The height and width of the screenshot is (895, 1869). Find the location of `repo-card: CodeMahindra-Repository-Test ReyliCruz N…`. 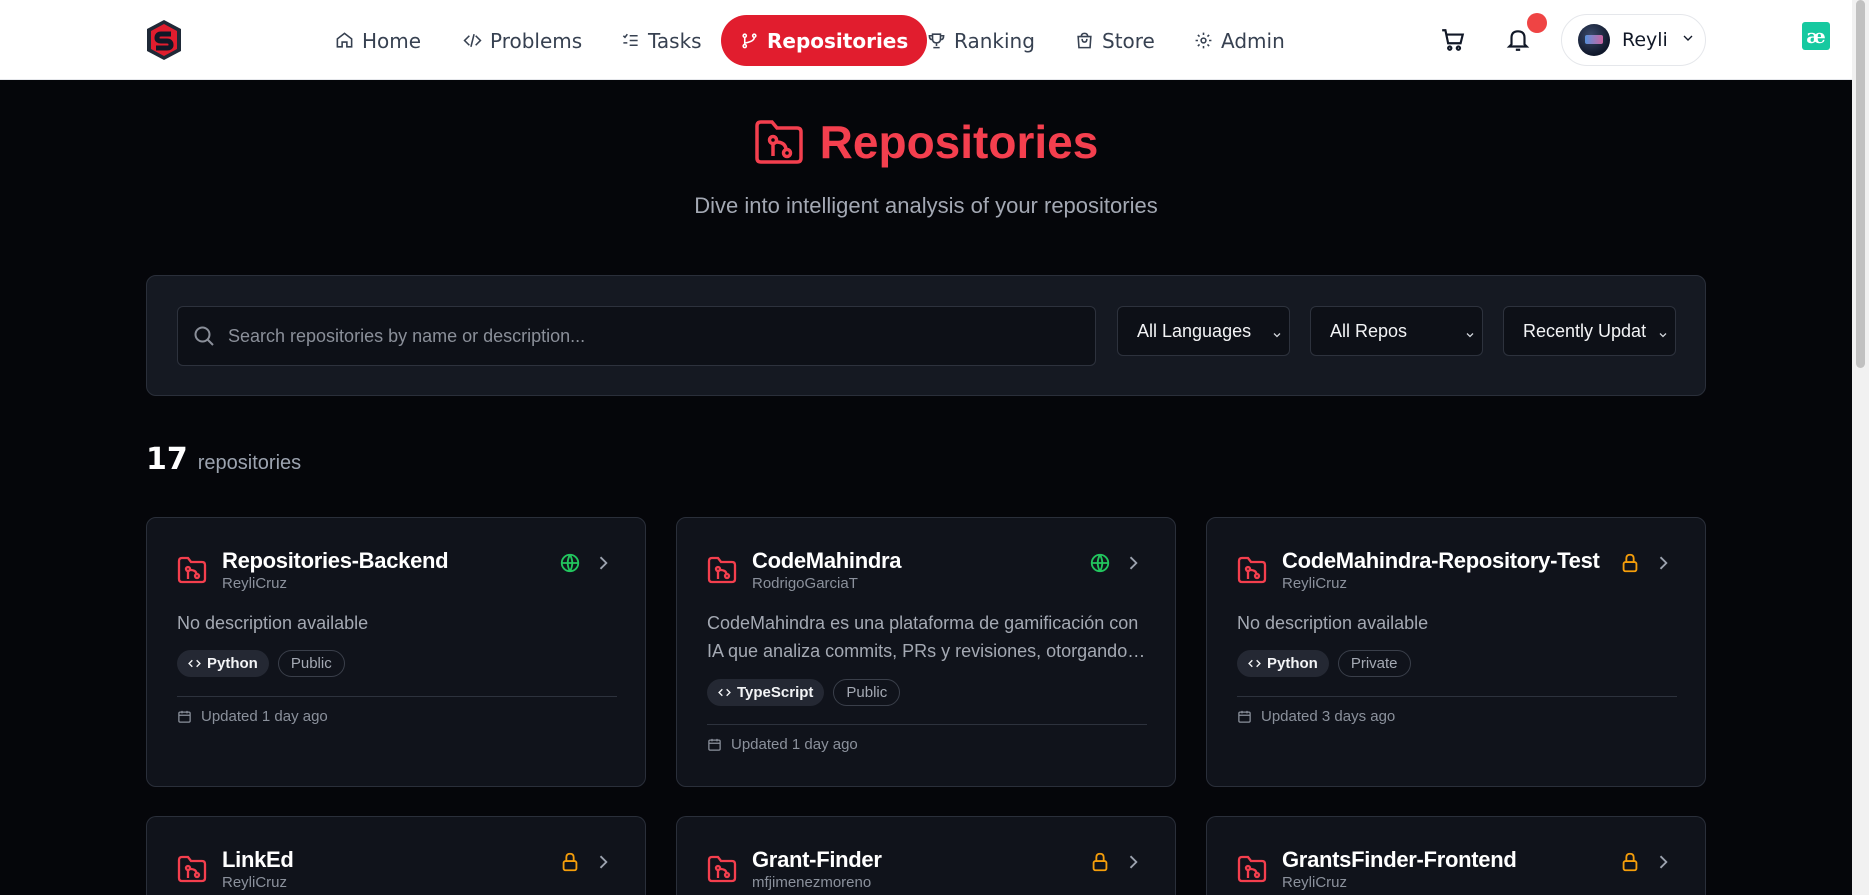

repo-card: CodeMahindra-Repository-Test ReyliCruz N… is located at coordinates (1456, 652).